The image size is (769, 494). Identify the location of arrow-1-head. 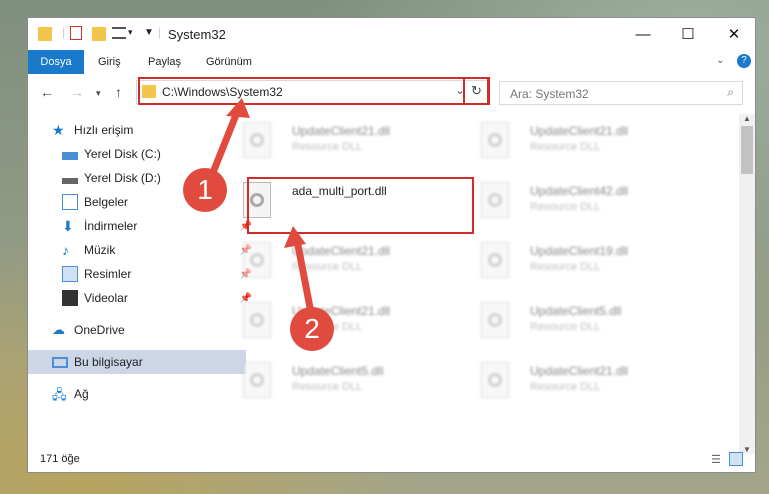
(238, 108).